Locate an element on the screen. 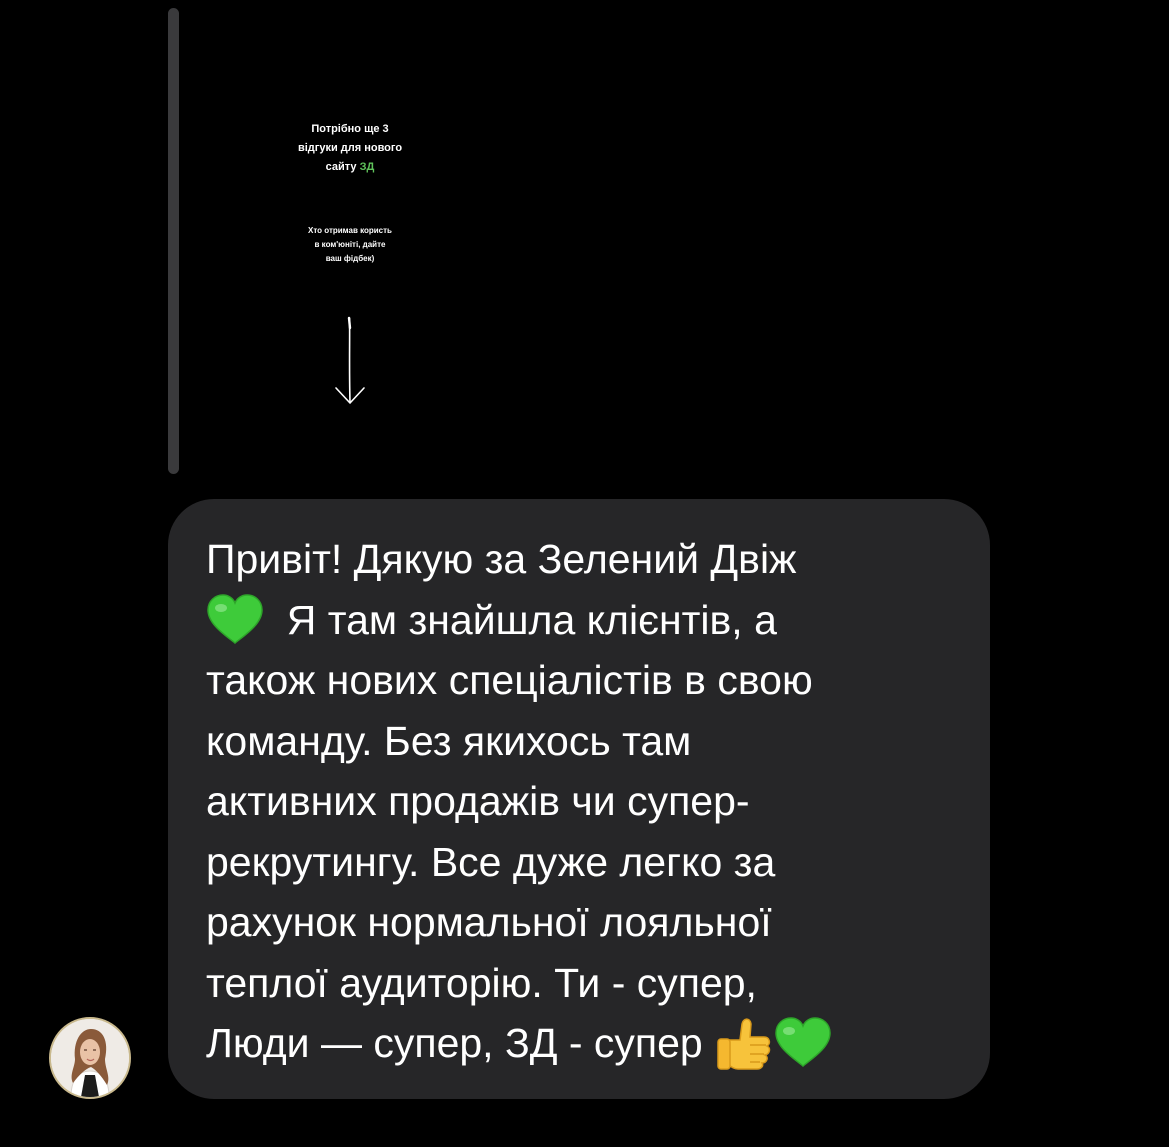 Image resolution: width=1169 pixels, height=1147 pixels. story-reply-indicator-bar is located at coordinates (173, 241).